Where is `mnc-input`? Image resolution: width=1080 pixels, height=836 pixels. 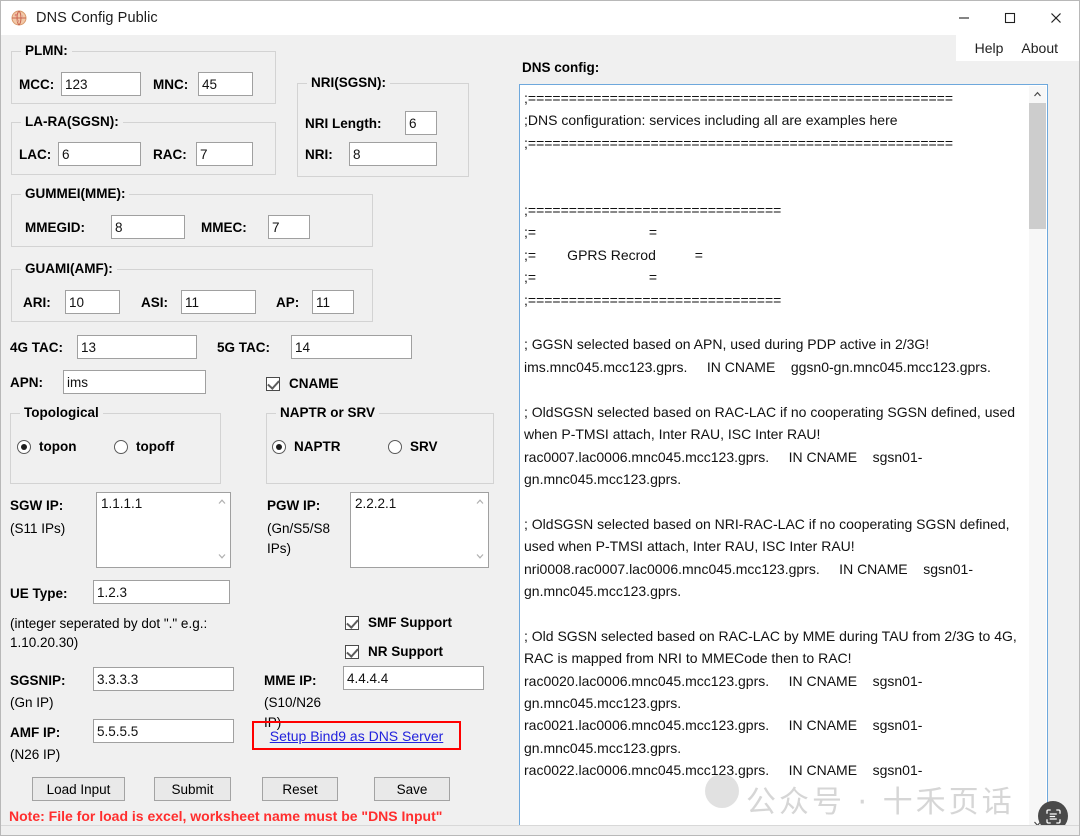 mnc-input is located at coordinates (225, 84).